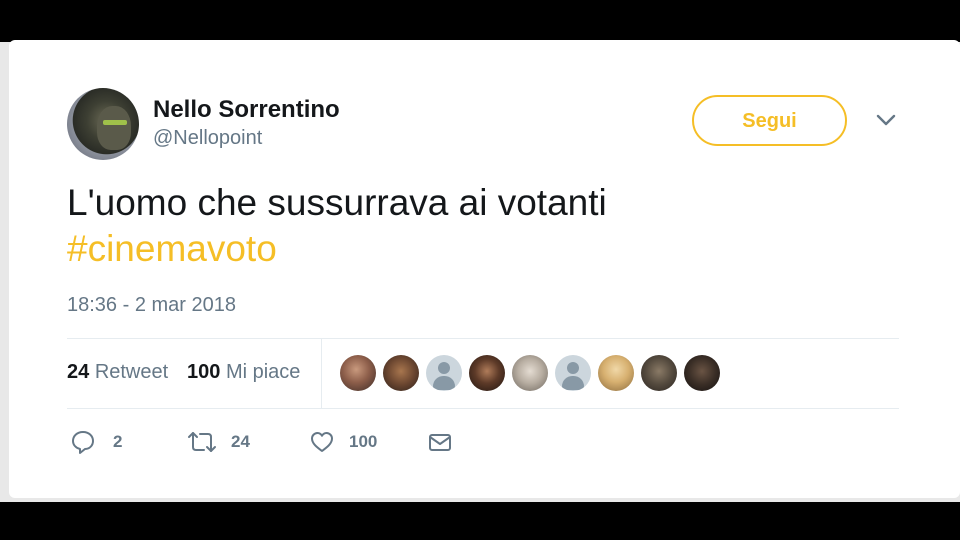 The height and width of the screenshot is (540, 960). What do you see at coordinates (204, 372) in the screenshot?
I see `likes-stat-count: 100` at bounding box center [204, 372].